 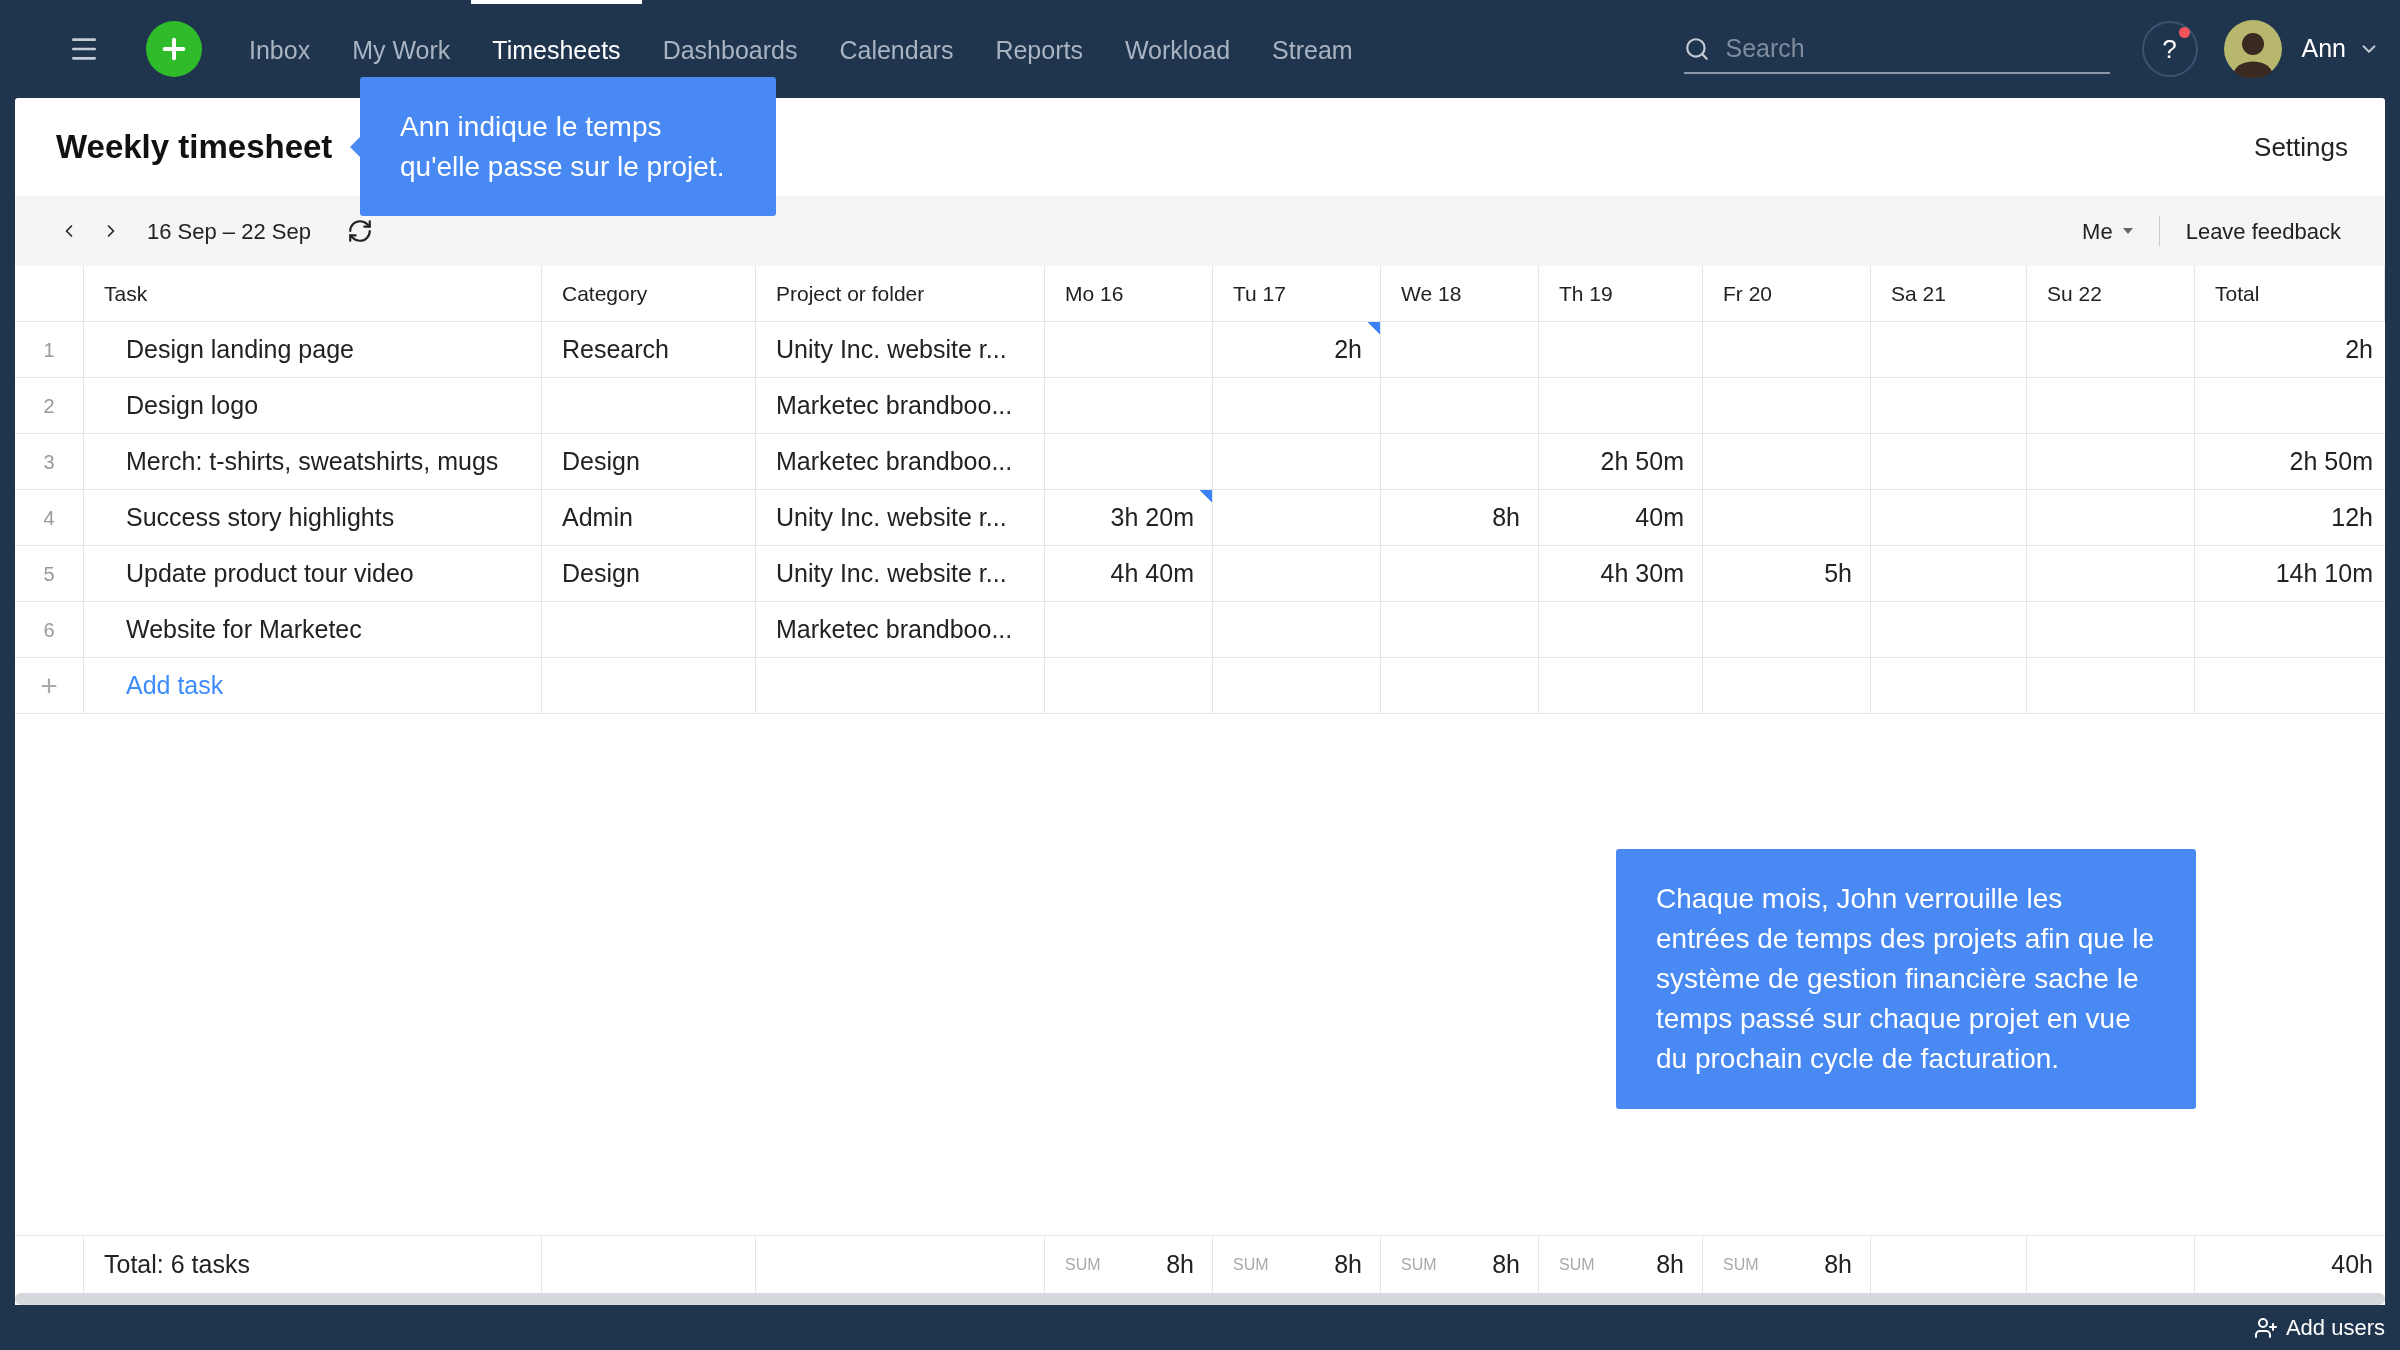 I want to click on time-cell: 2h 50m, so click(x=1621, y=461).